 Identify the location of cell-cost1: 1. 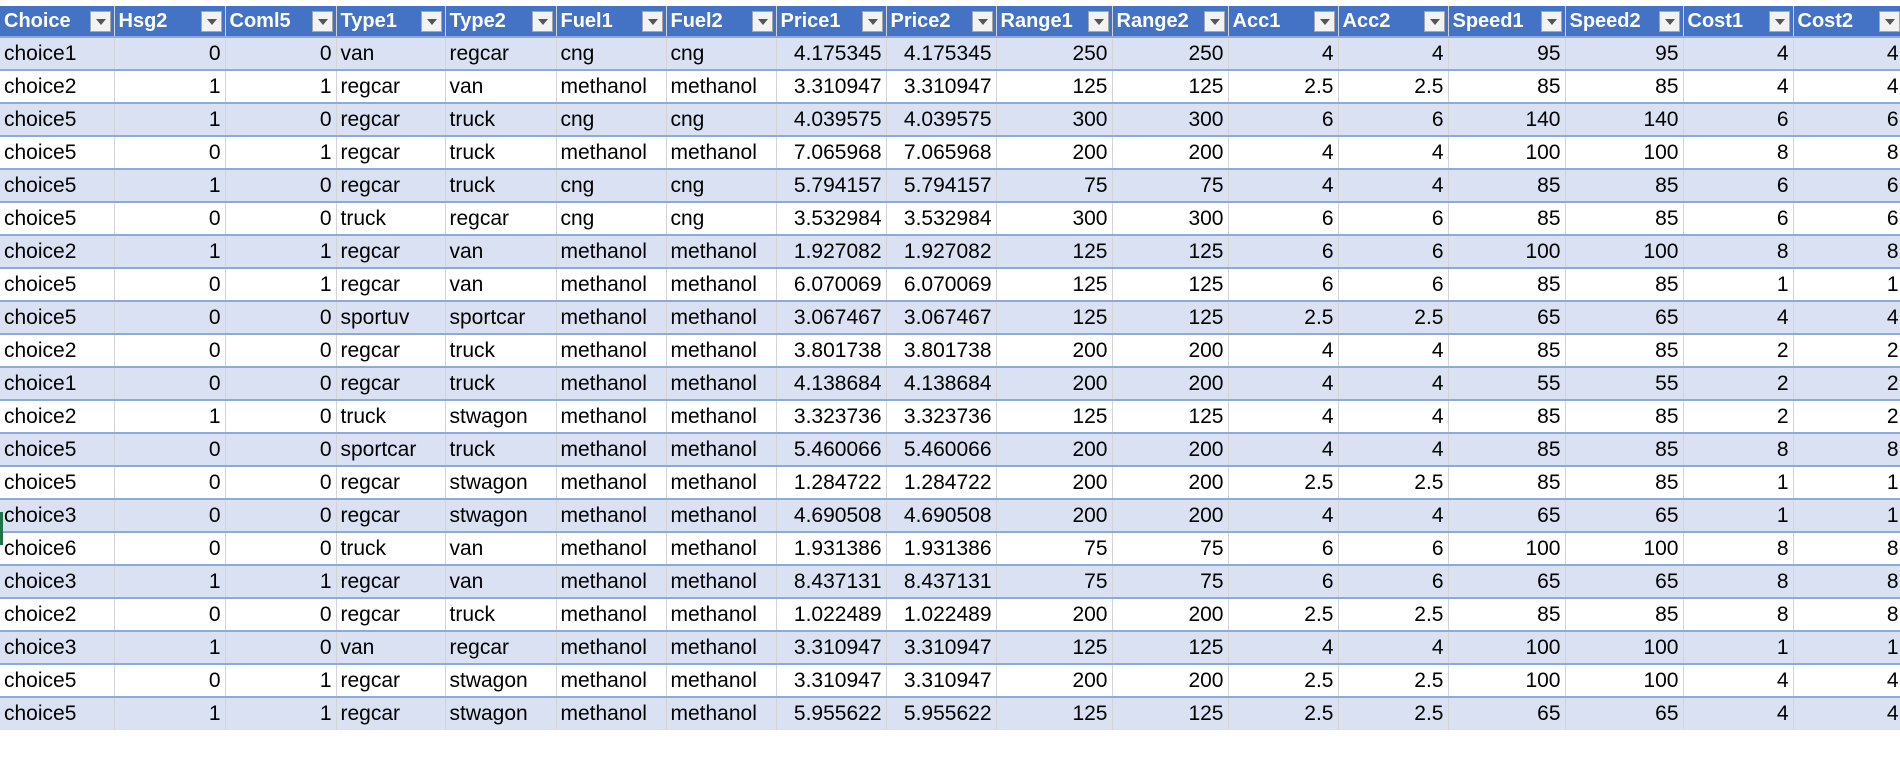
(1738, 515).